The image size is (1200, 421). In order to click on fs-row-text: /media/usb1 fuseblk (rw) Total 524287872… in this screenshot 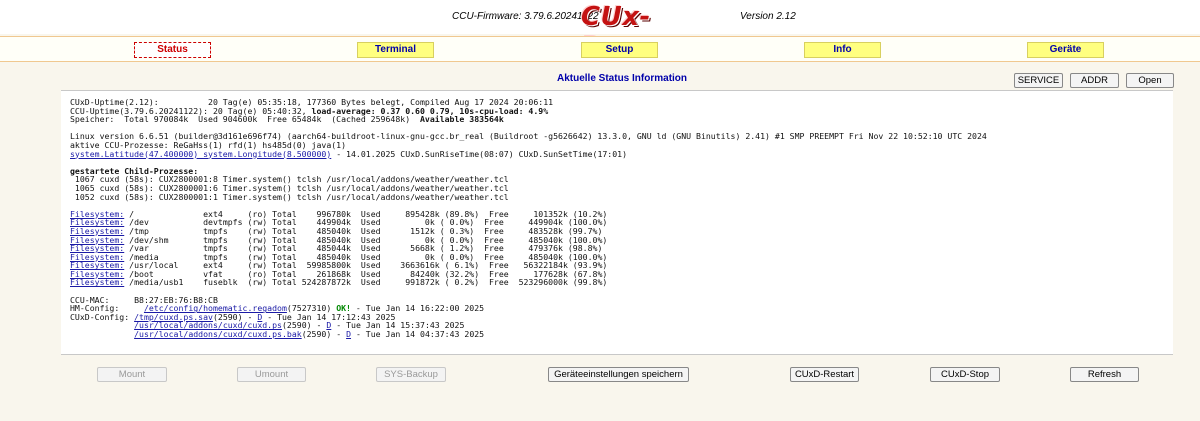, I will do `click(366, 282)`.